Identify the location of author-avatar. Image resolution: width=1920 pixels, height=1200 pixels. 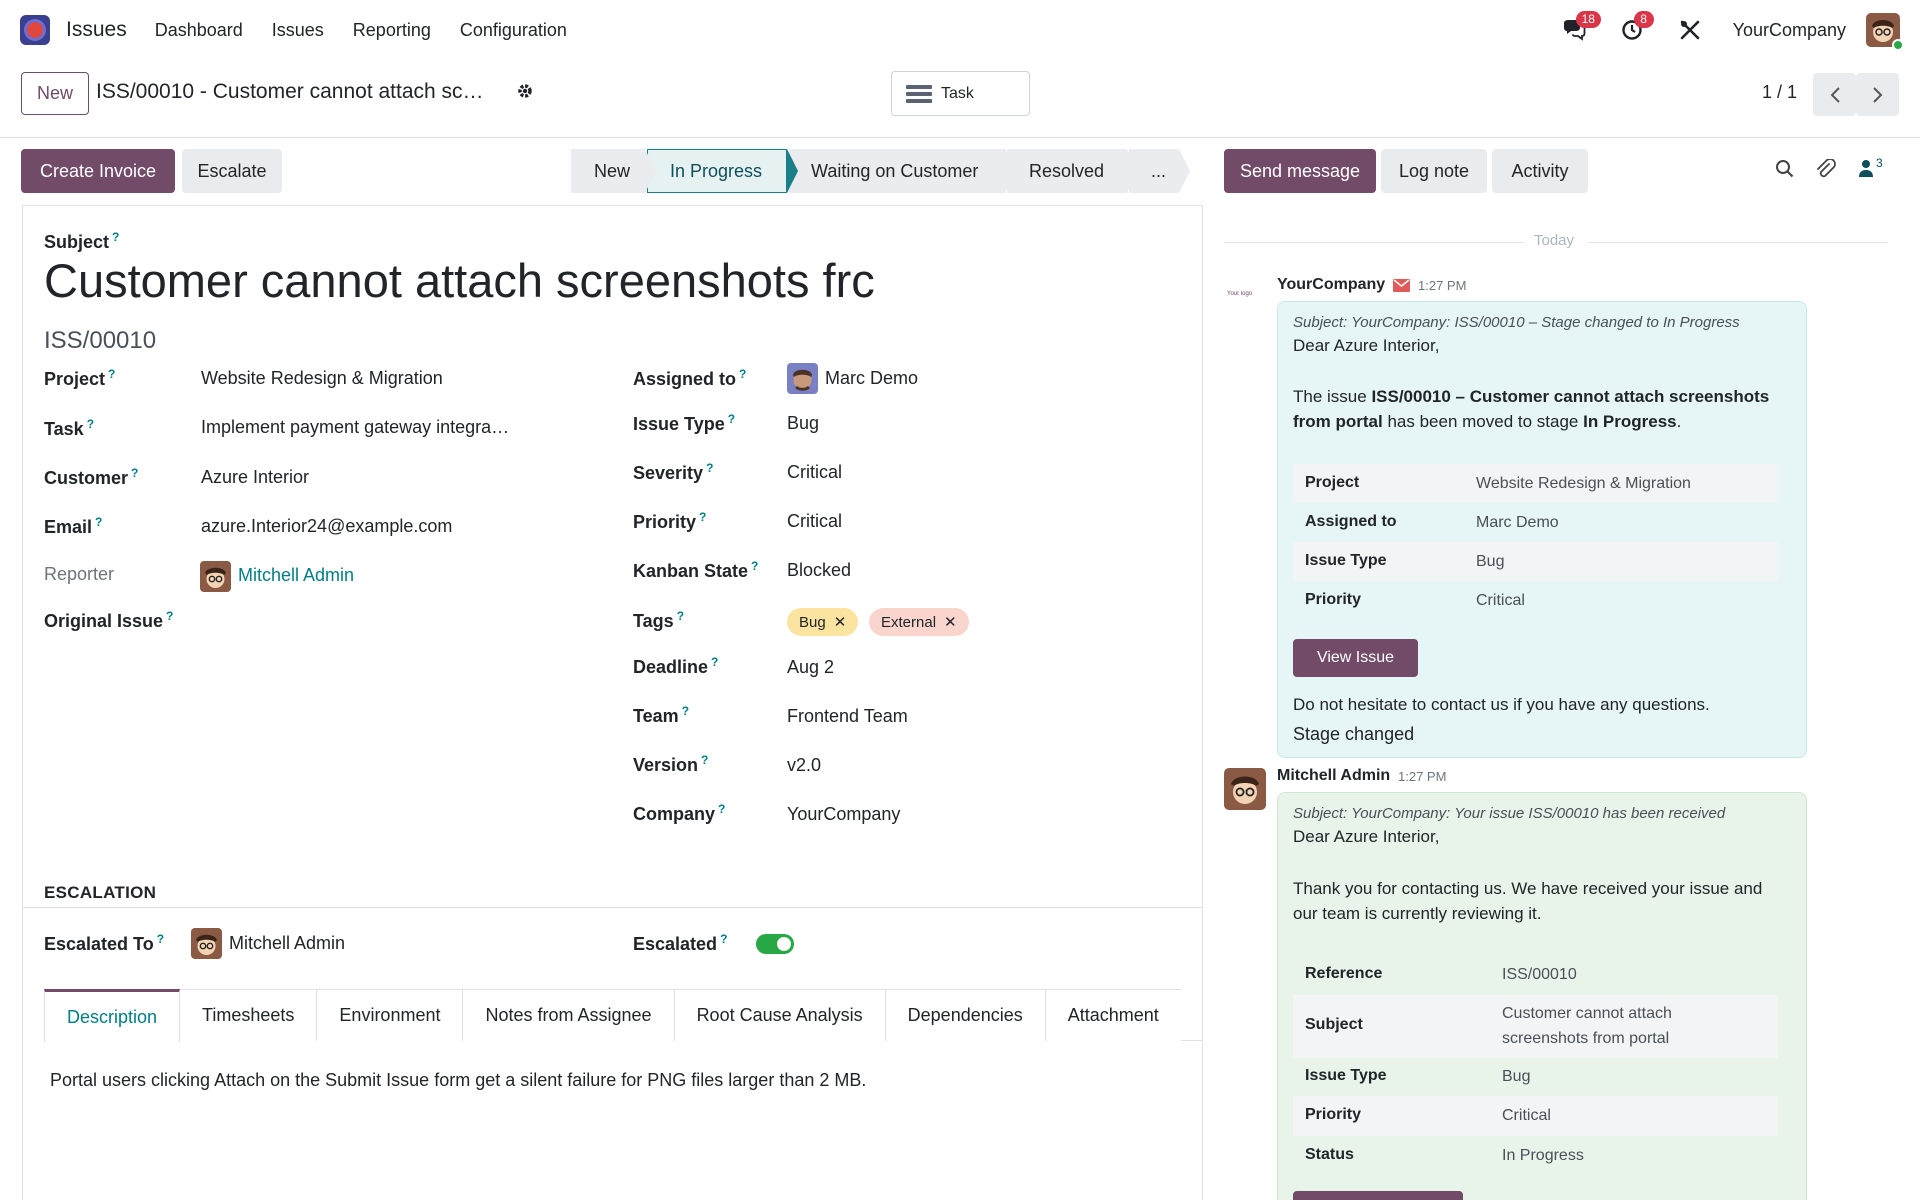
(1245, 789).